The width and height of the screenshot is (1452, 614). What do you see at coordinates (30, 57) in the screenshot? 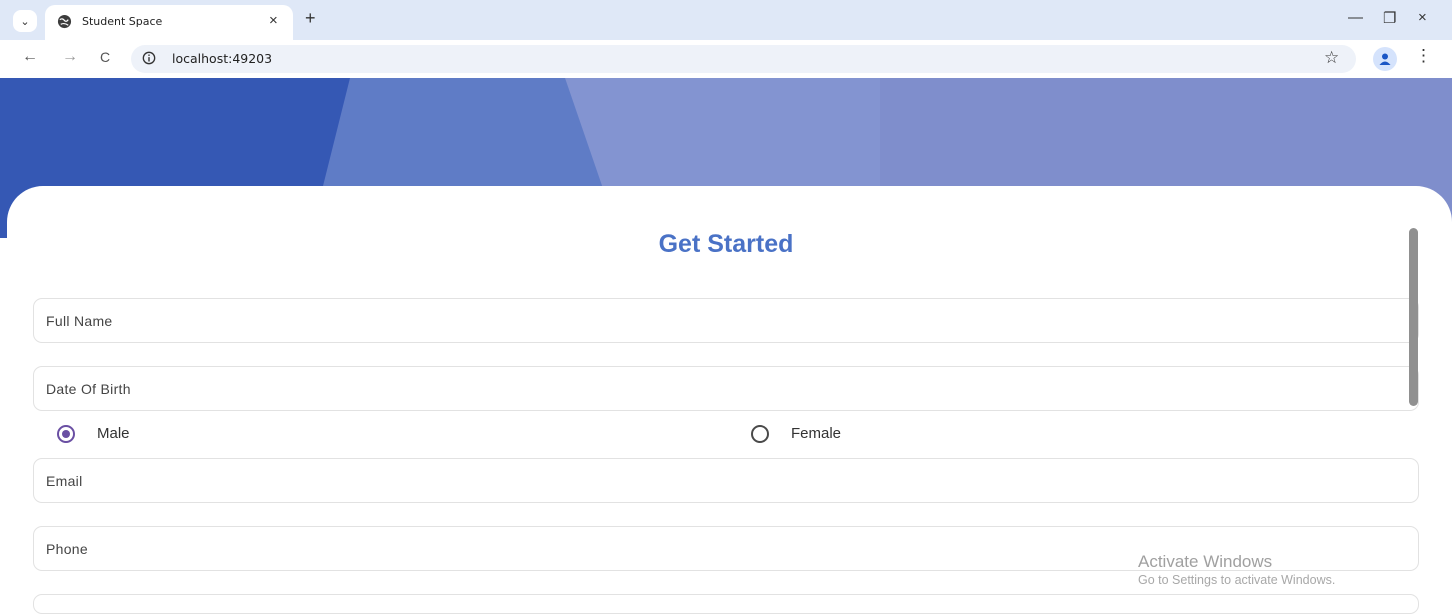
I see `back-icon: ←` at bounding box center [30, 57].